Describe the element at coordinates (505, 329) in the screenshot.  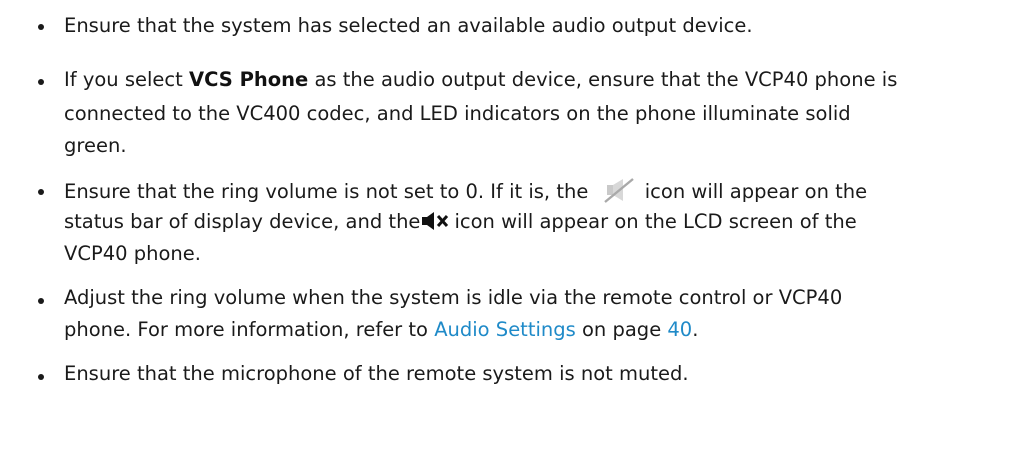
I see `audio-settings-link: Audio Settings` at that location.